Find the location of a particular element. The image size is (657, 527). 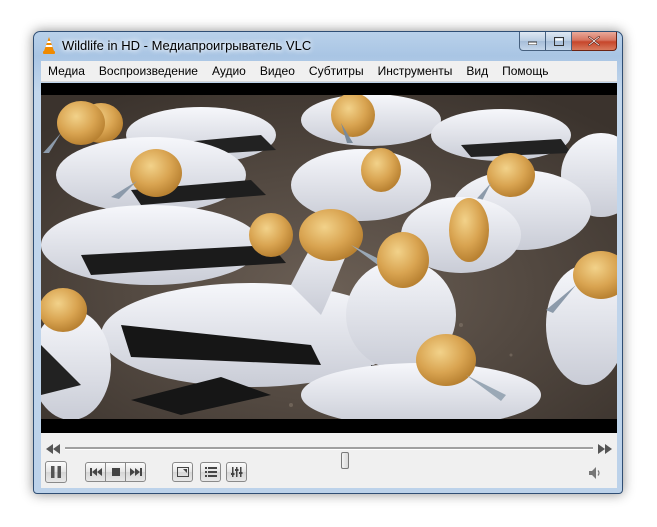

fullscreen-icon is located at coordinates (182, 472).